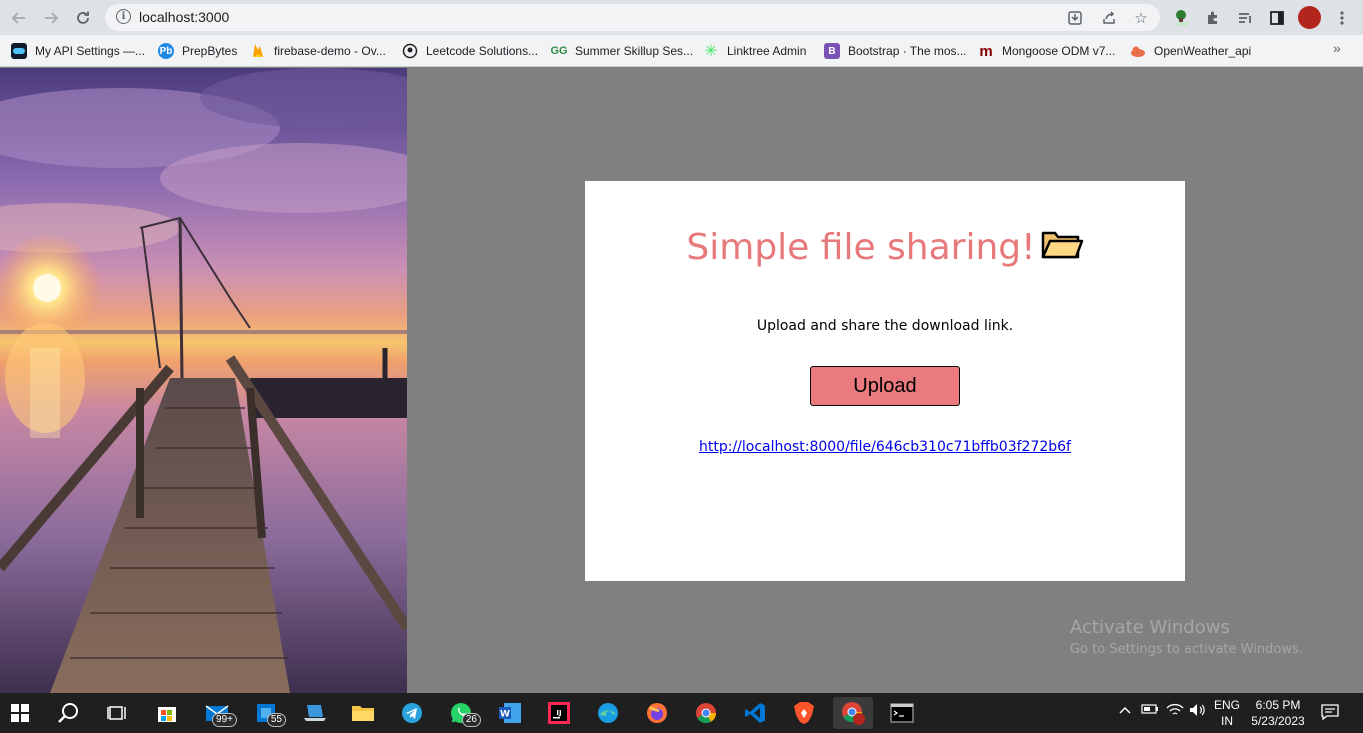 The width and height of the screenshot is (1363, 733). Describe the element at coordinates (711, 51) in the screenshot. I see `linktree-icon: ✳` at that location.